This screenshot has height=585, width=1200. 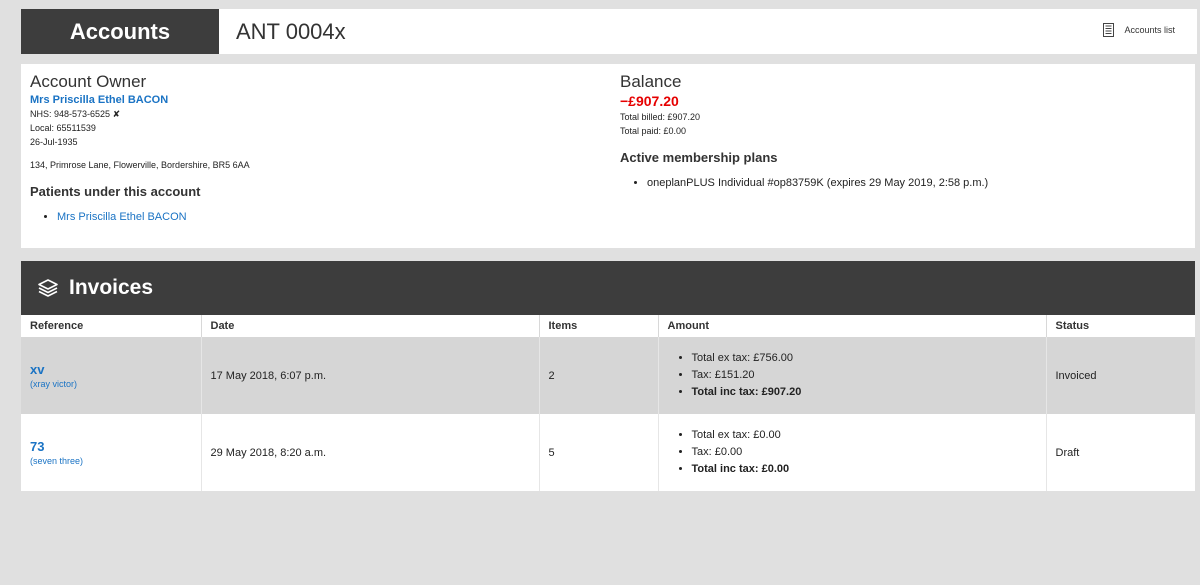 What do you see at coordinates (1109, 30) in the screenshot?
I see `document-list-icon` at bounding box center [1109, 30].